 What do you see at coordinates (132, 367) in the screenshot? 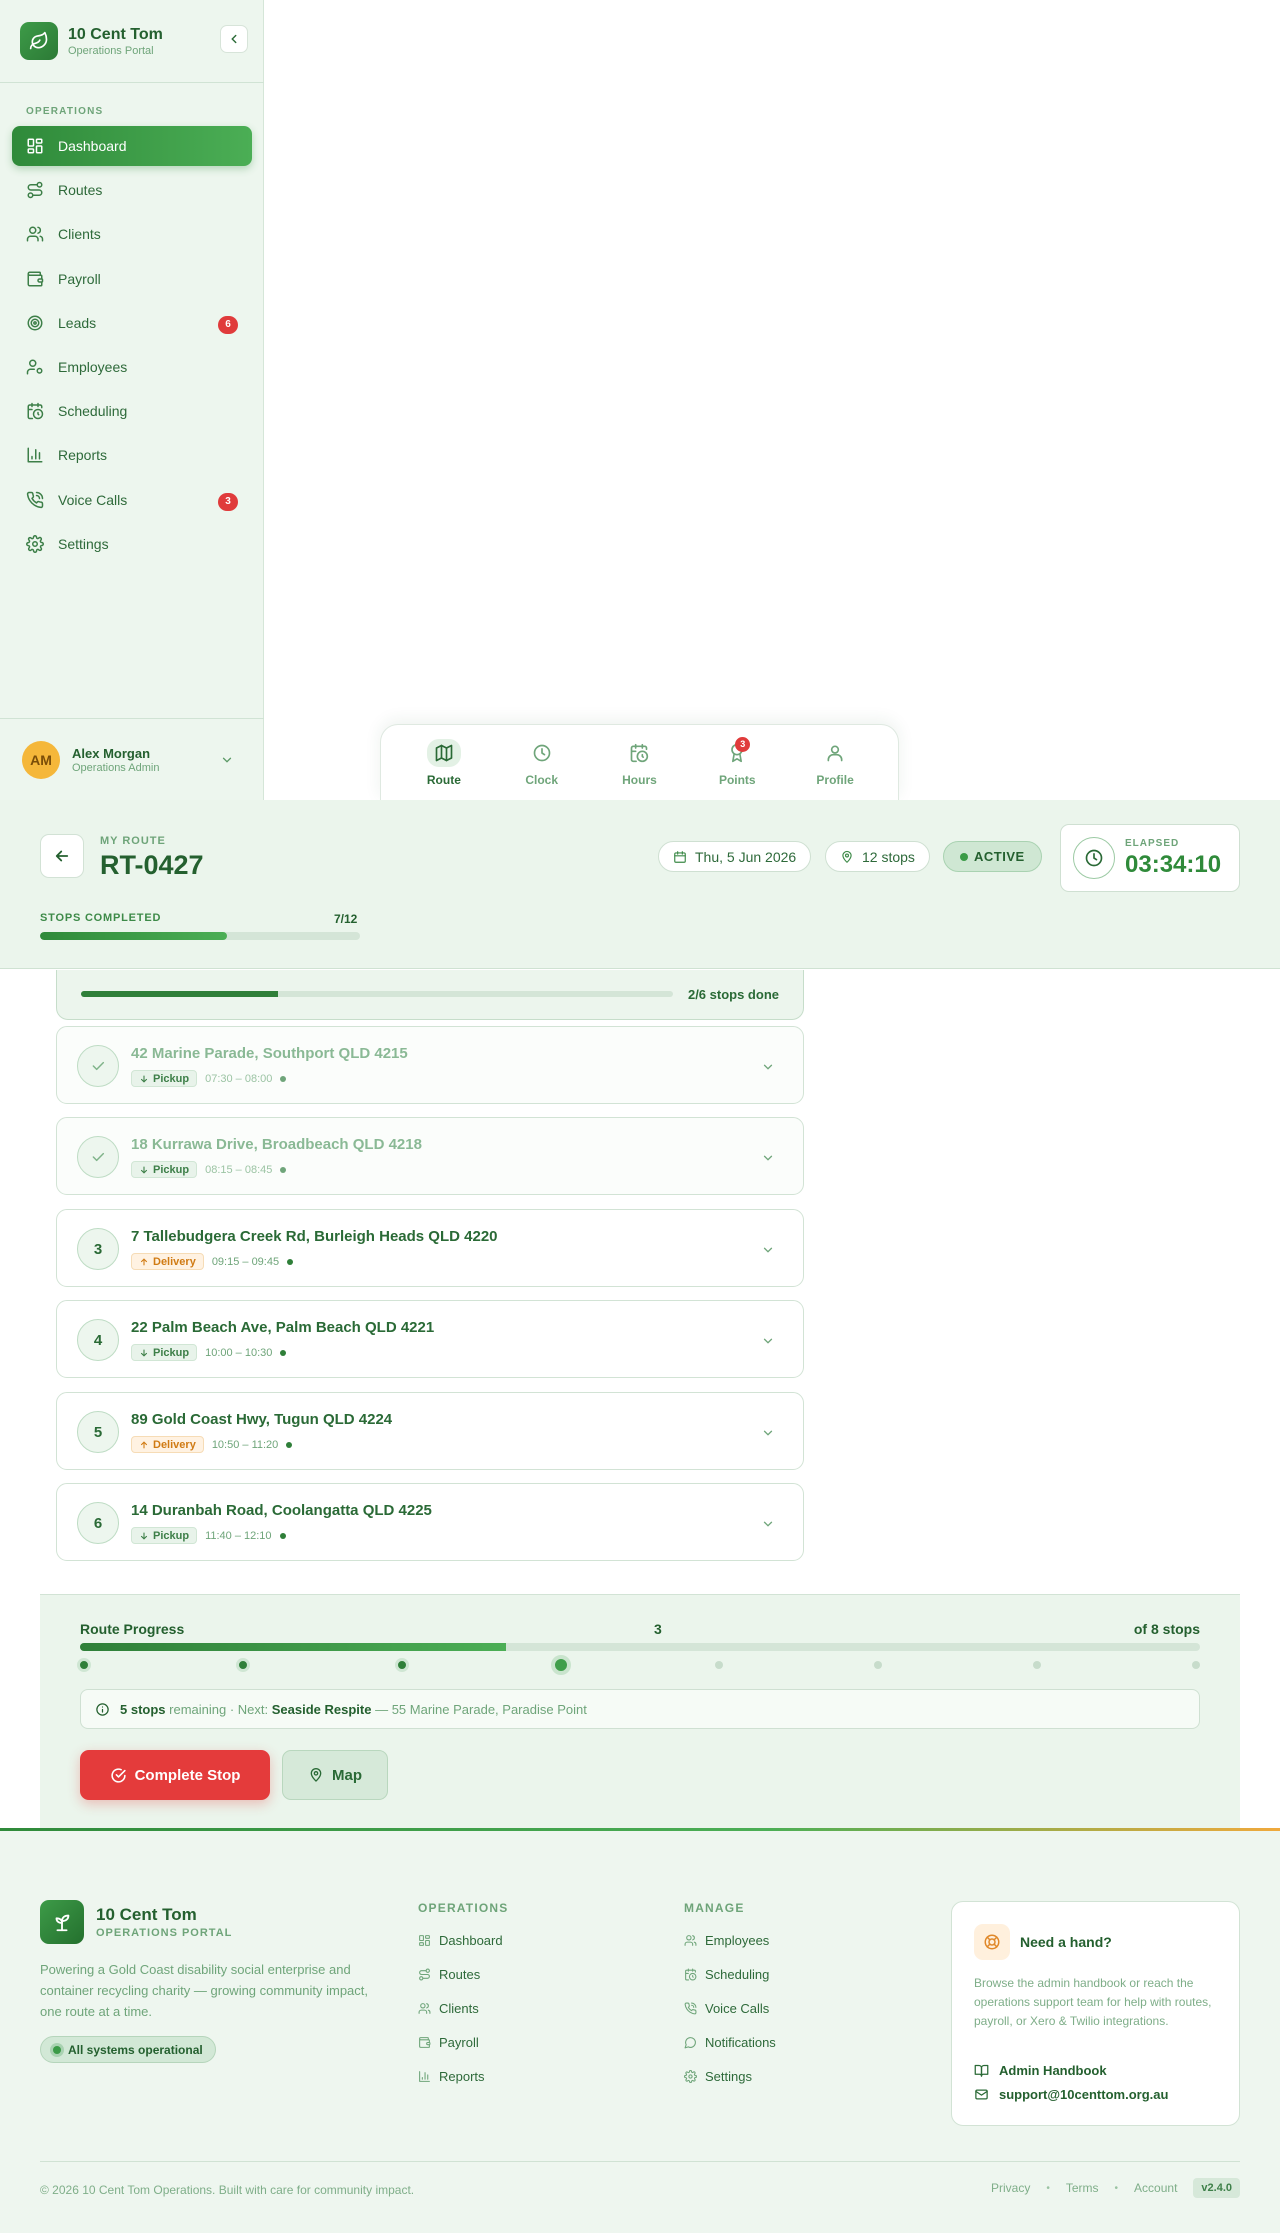
I see `sidebar-item-employees: Employees` at bounding box center [132, 367].